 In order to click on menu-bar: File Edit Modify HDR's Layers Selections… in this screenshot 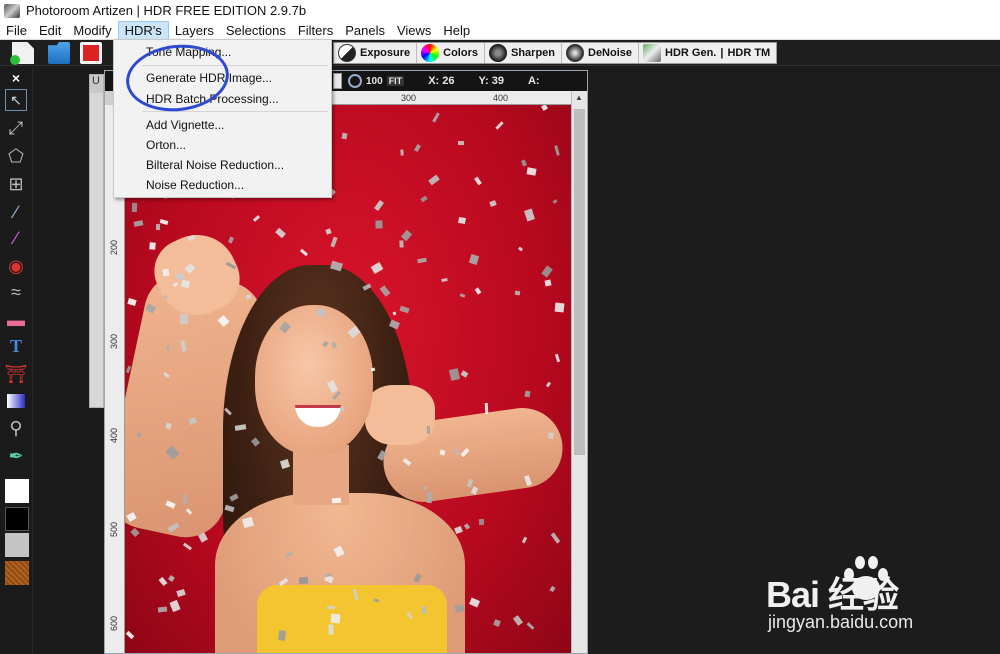, I will do `click(500, 30)`.